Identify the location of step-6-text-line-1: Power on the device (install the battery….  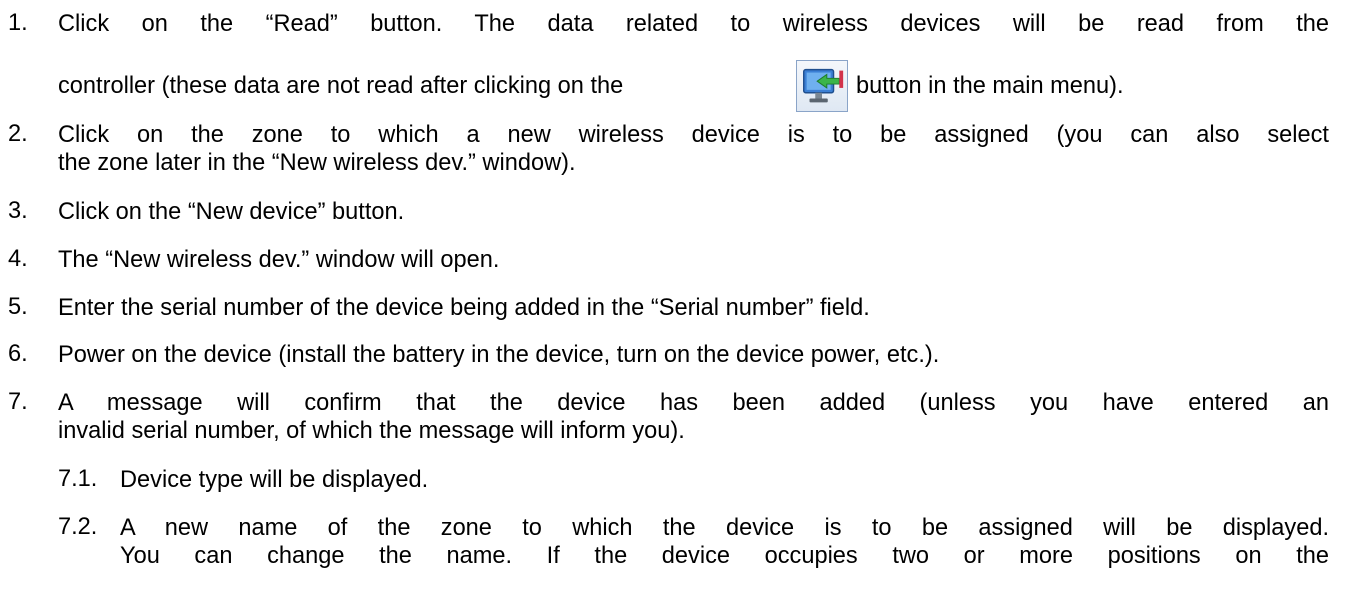
(499, 355).